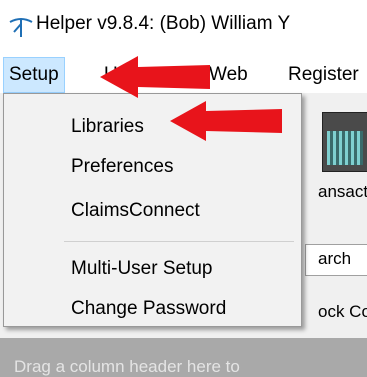 Image resolution: width=367 pixels, height=377 pixels. I want to click on group-by-hint: Drag a column header here to, so click(127, 366).